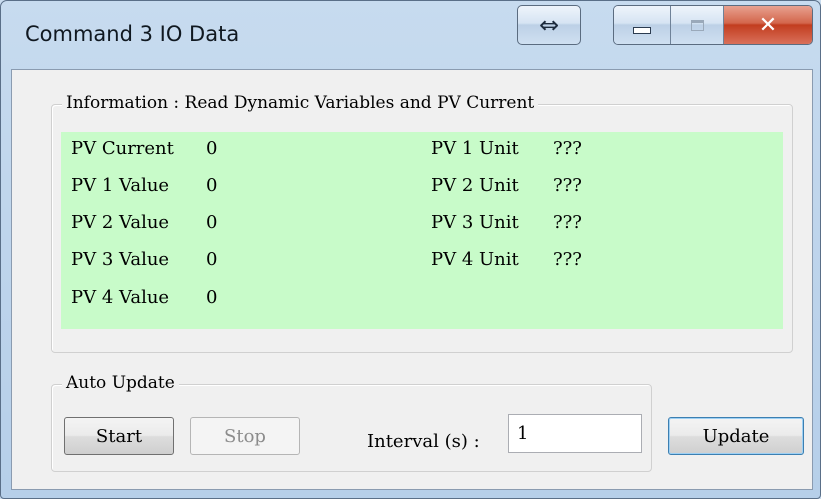 The width and height of the screenshot is (821, 499). What do you see at coordinates (119, 436) in the screenshot?
I see `start-button: Start` at bounding box center [119, 436].